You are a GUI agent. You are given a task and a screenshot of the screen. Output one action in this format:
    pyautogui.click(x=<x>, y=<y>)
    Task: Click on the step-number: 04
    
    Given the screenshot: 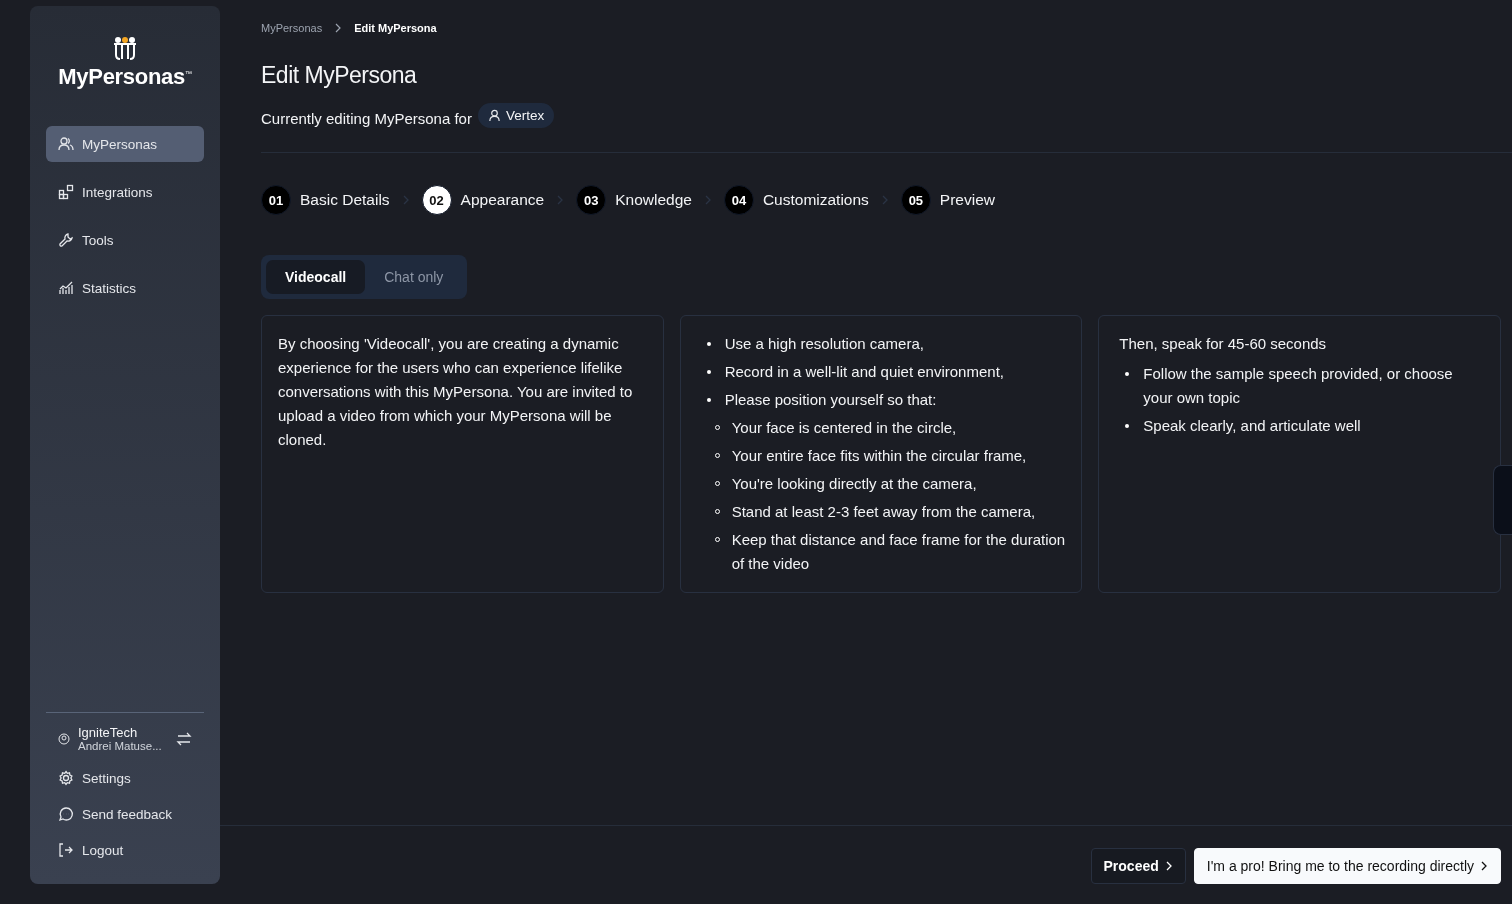 What is the action you would take?
    pyautogui.click(x=738, y=200)
    